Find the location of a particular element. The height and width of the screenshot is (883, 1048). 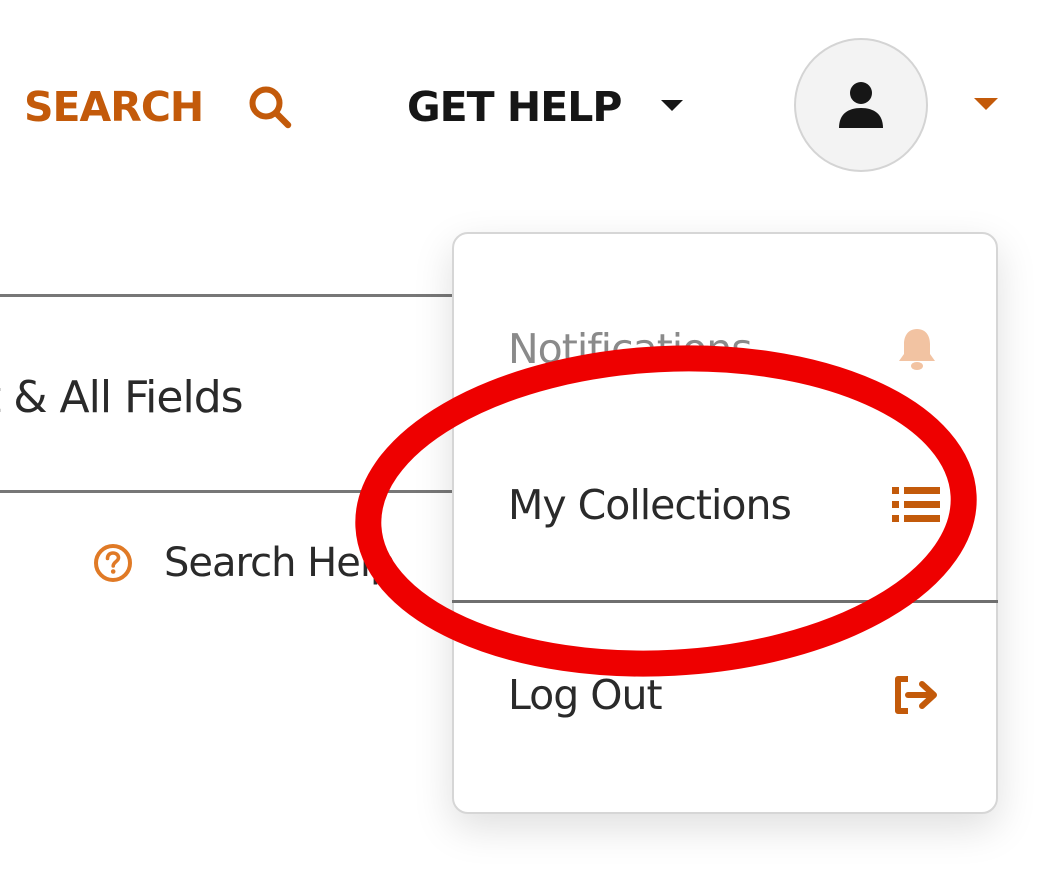

user-icon is located at coordinates (861, 105).